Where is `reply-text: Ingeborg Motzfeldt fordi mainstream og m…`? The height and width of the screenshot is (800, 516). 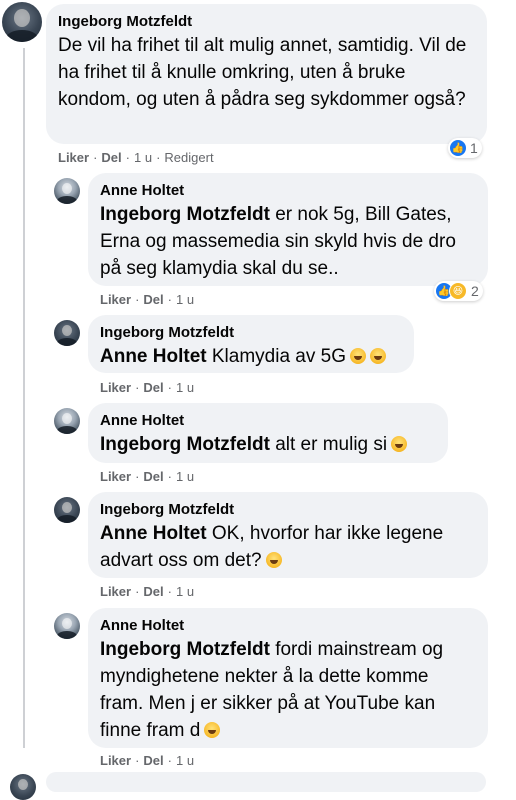 reply-text: Ingeborg Motzfeldt fordi mainstream og m… is located at coordinates (272, 690).